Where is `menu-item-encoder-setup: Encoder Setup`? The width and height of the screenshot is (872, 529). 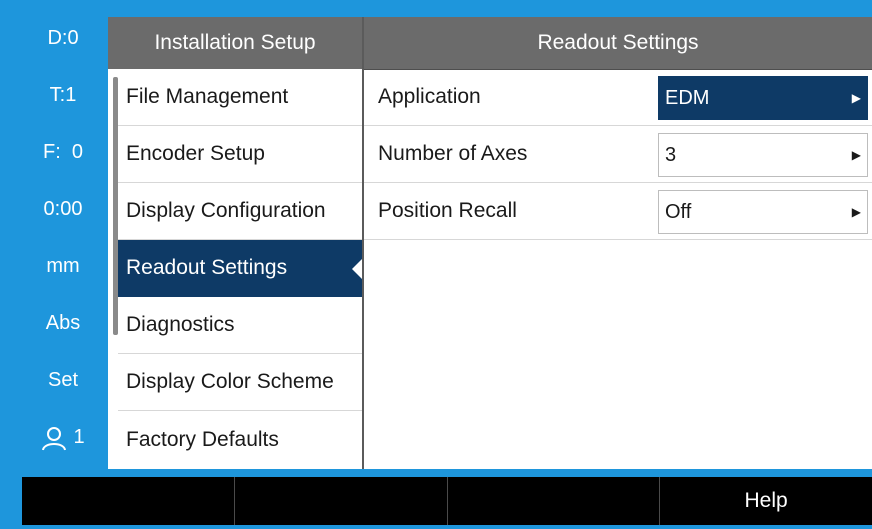
menu-item-encoder-setup: Encoder Setup is located at coordinates (240, 154).